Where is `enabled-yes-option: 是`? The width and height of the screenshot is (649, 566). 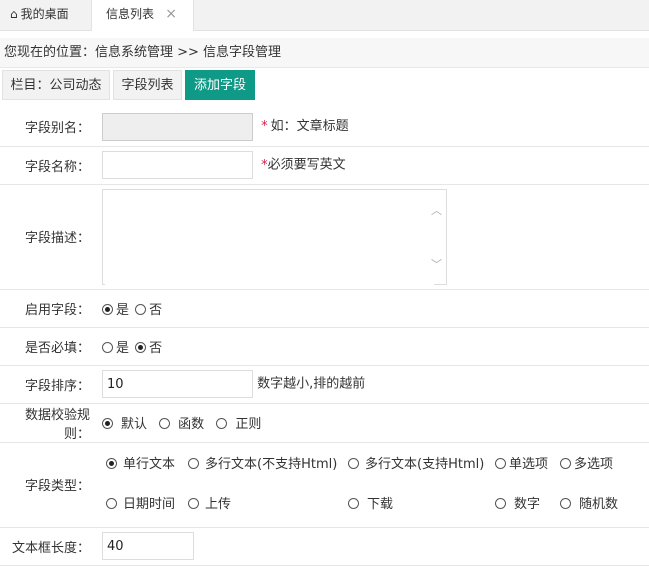
enabled-yes-option: 是 is located at coordinates (115, 308).